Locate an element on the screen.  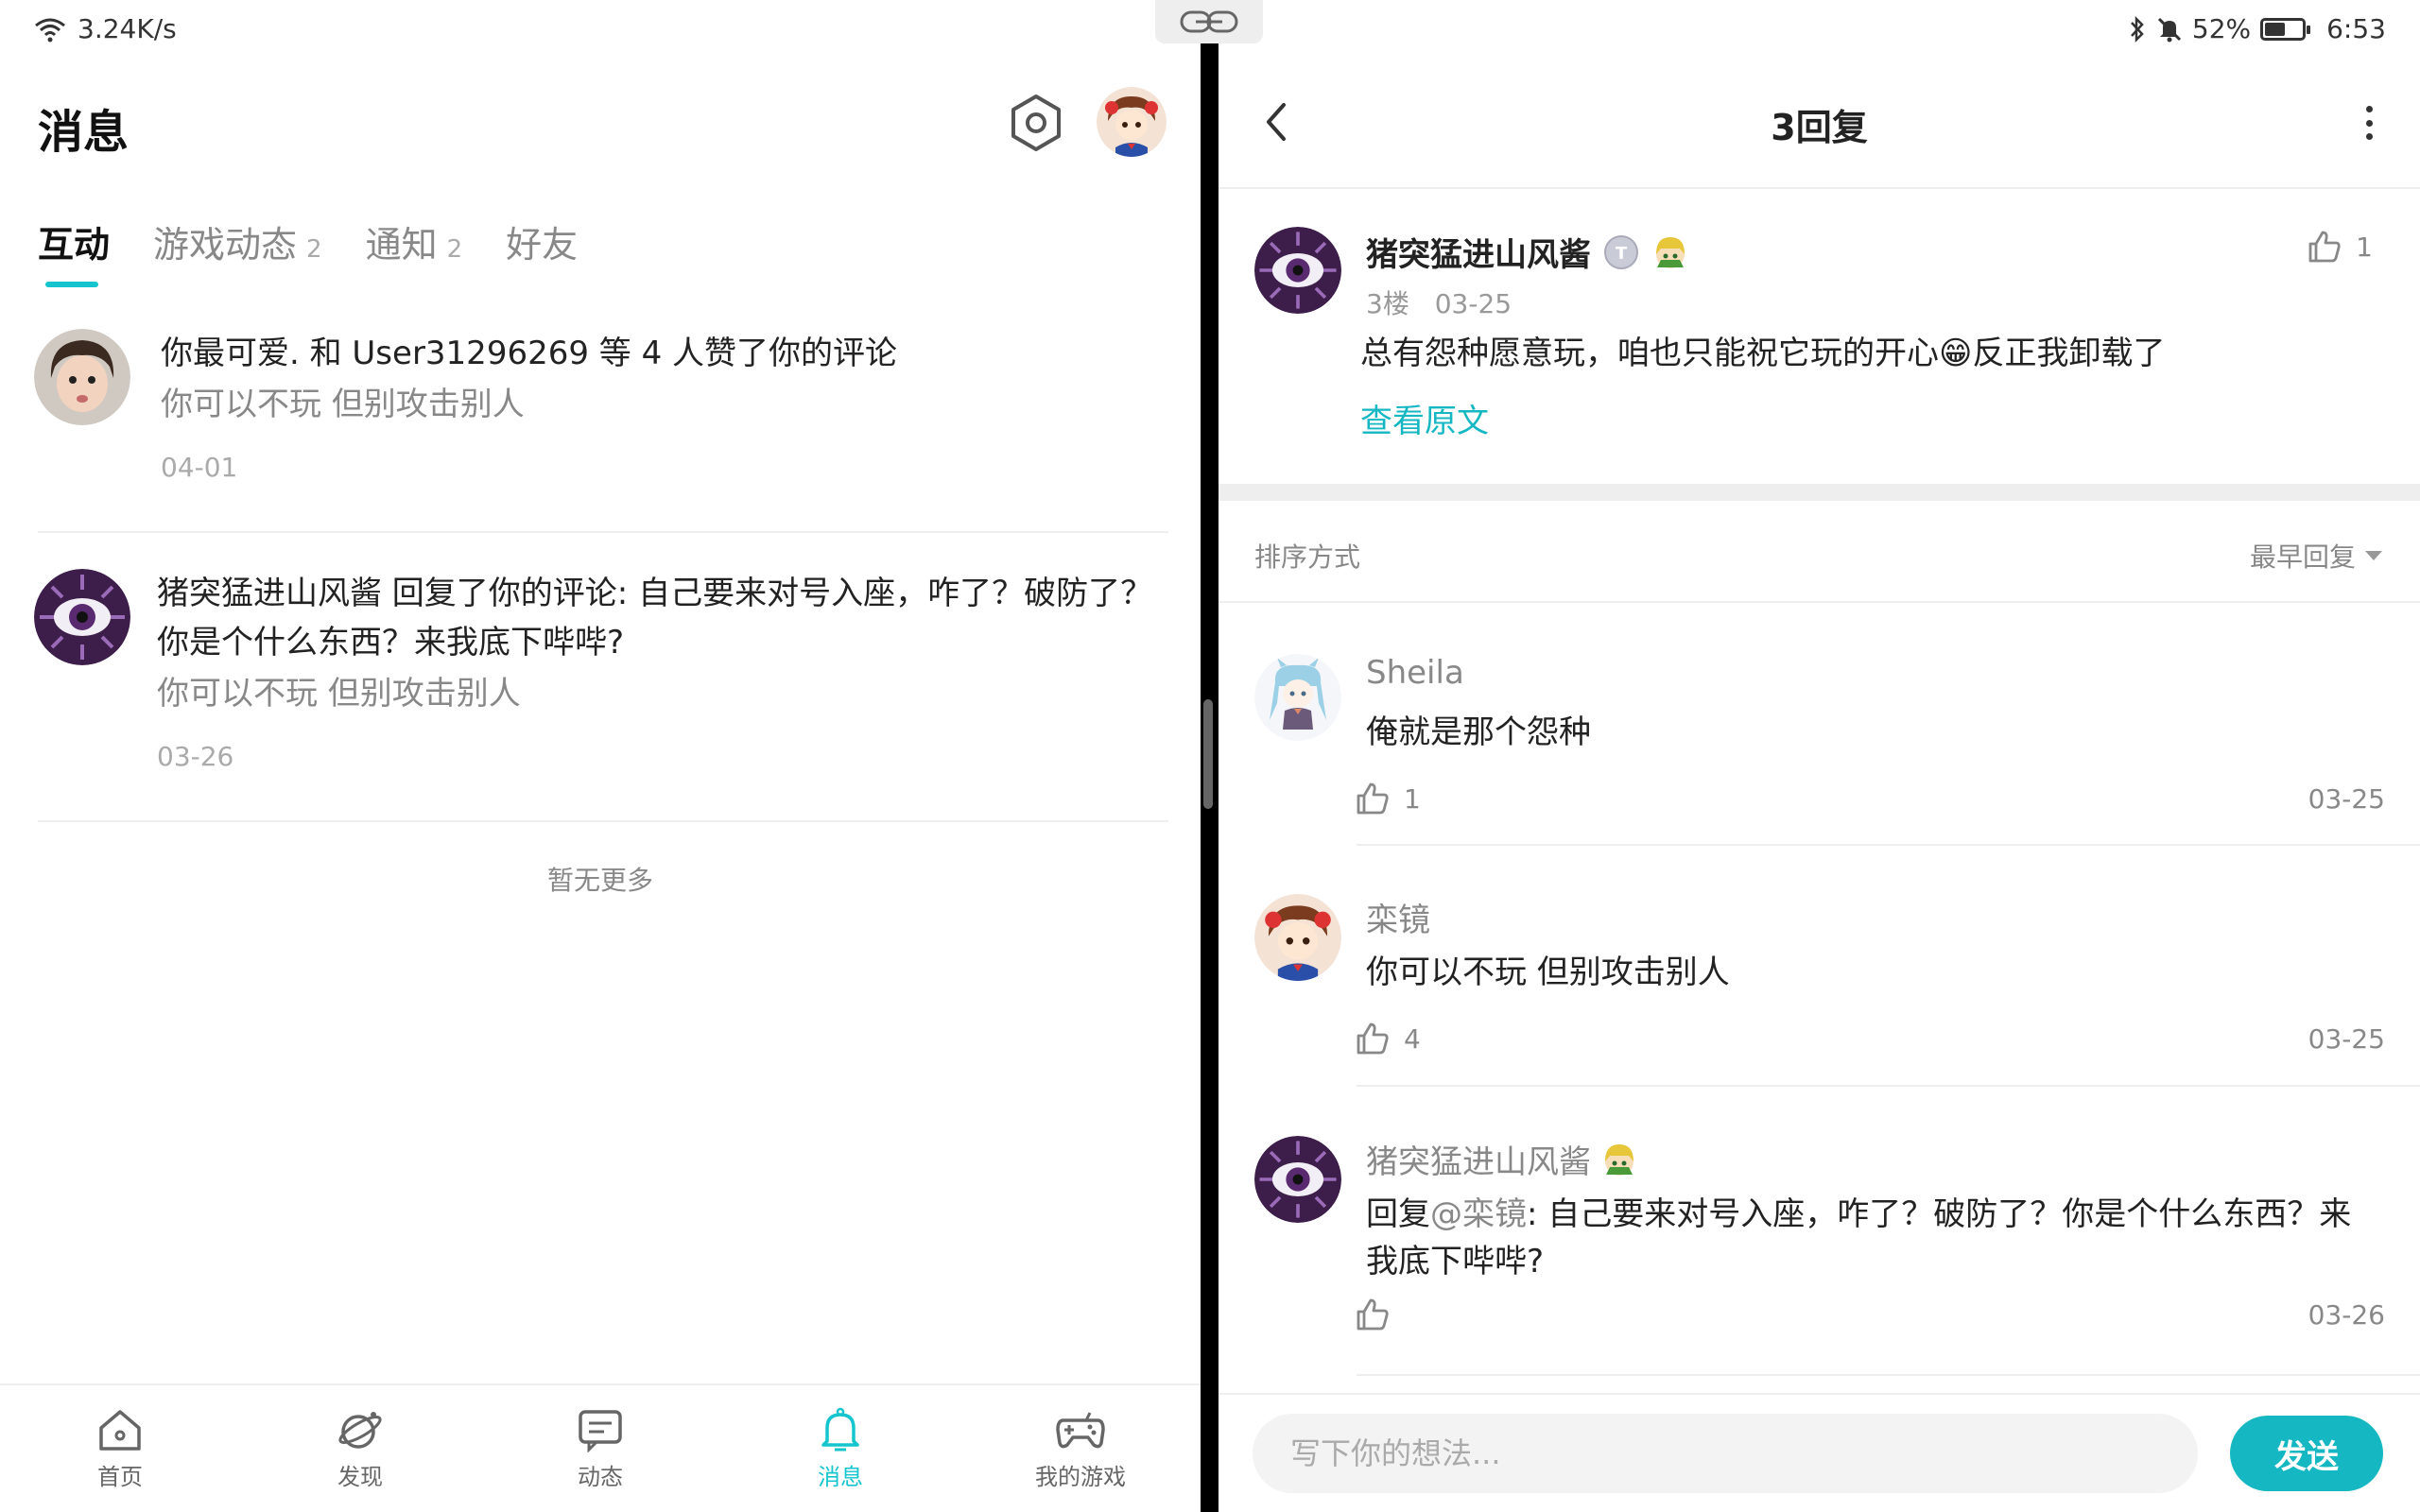
tab-label: 互动 is located at coordinates (74, 245).